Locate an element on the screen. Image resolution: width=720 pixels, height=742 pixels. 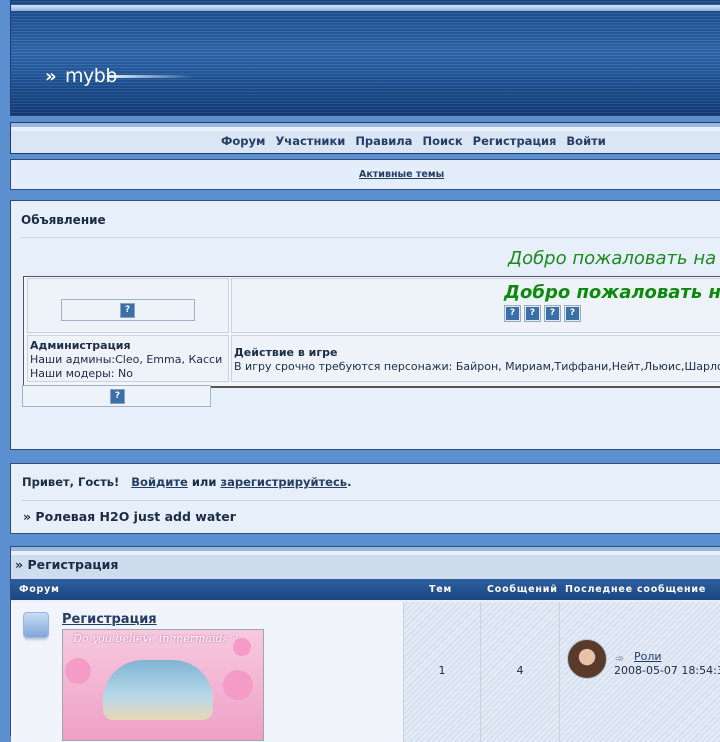
admins-line: Наши админы:Cleo, Emma, Касси is located at coordinates (126, 359).